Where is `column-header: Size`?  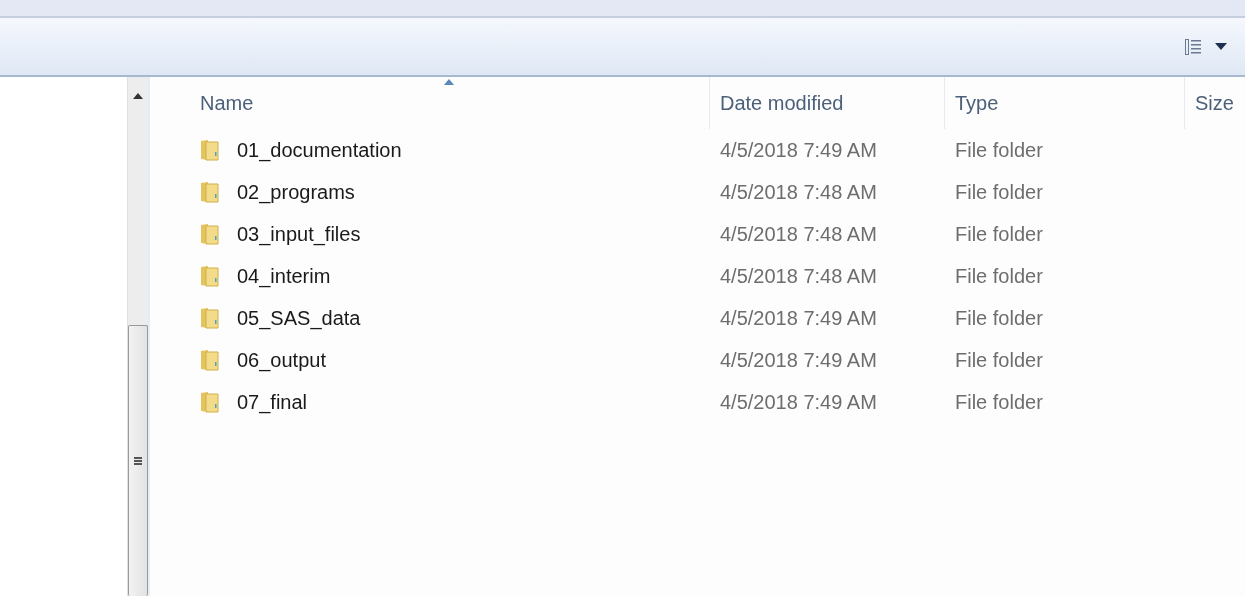
column-header: Size is located at coordinates (1215, 103).